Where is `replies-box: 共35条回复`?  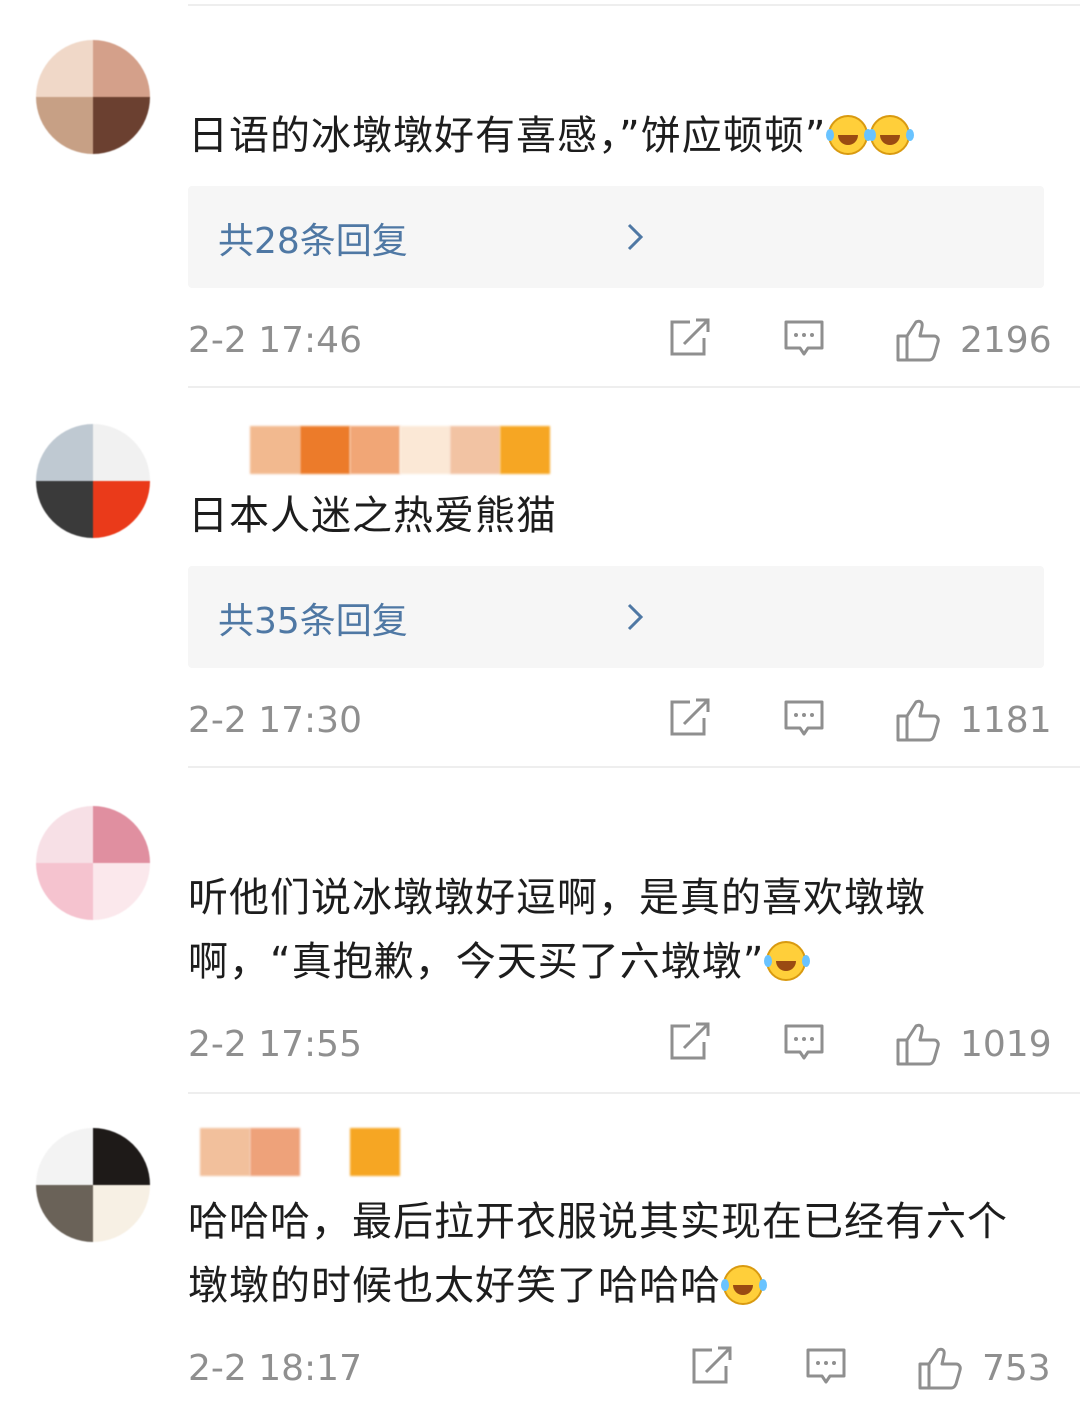
replies-box: 共35条回复 is located at coordinates (616, 617).